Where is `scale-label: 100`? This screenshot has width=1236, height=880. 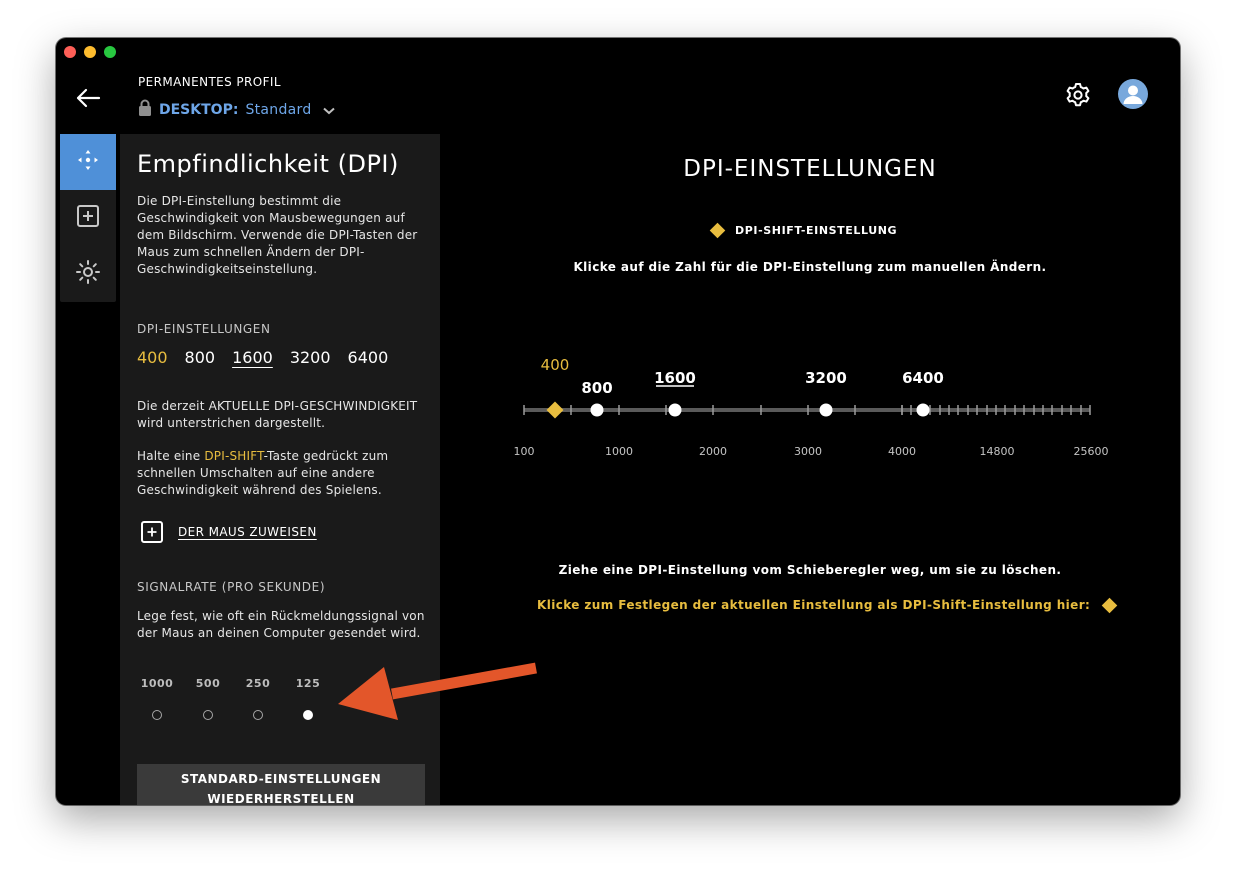
scale-label: 100 is located at coordinates (524, 451).